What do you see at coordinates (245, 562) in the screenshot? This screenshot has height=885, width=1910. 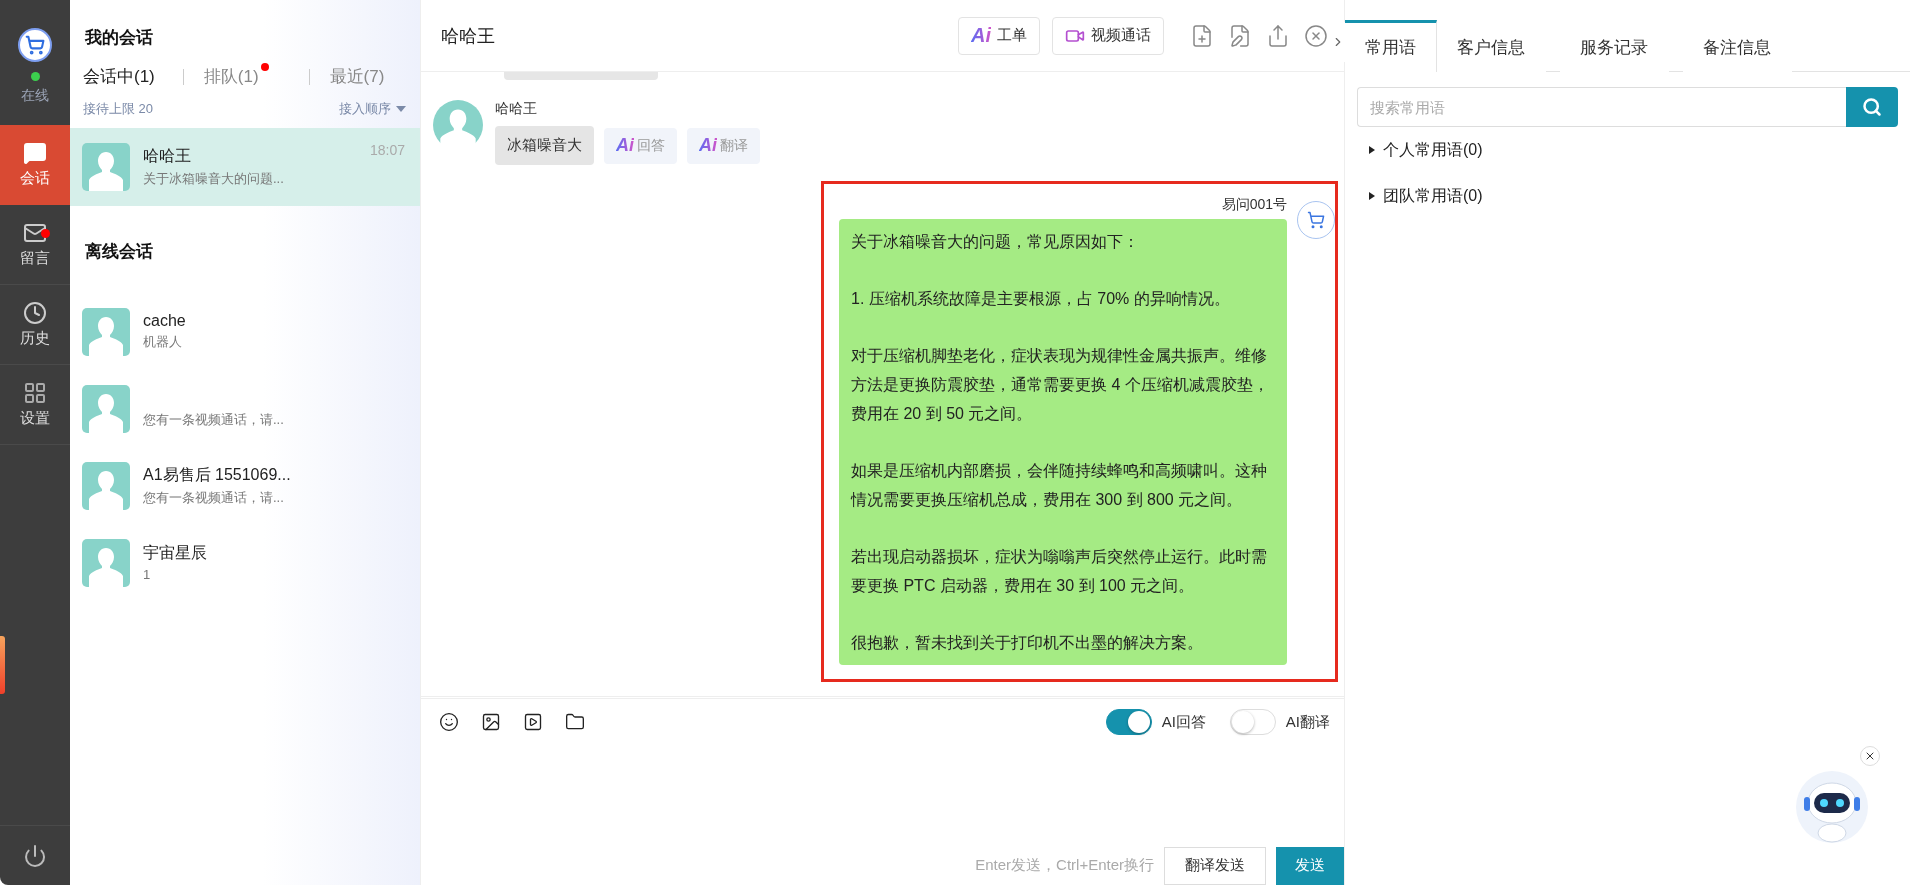 I see `conversation-item: 宇宙星辰 1` at bounding box center [245, 562].